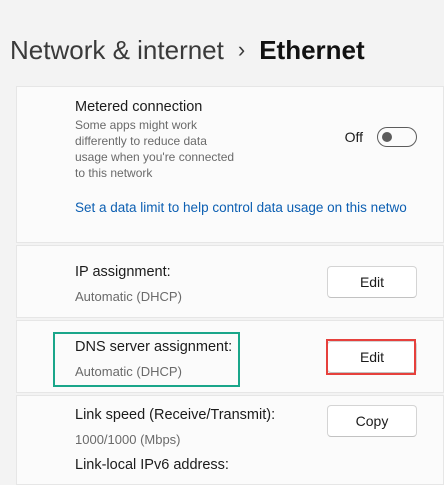  Describe the element at coordinates (114, 173) in the screenshot. I see `description-line: to this network` at that location.